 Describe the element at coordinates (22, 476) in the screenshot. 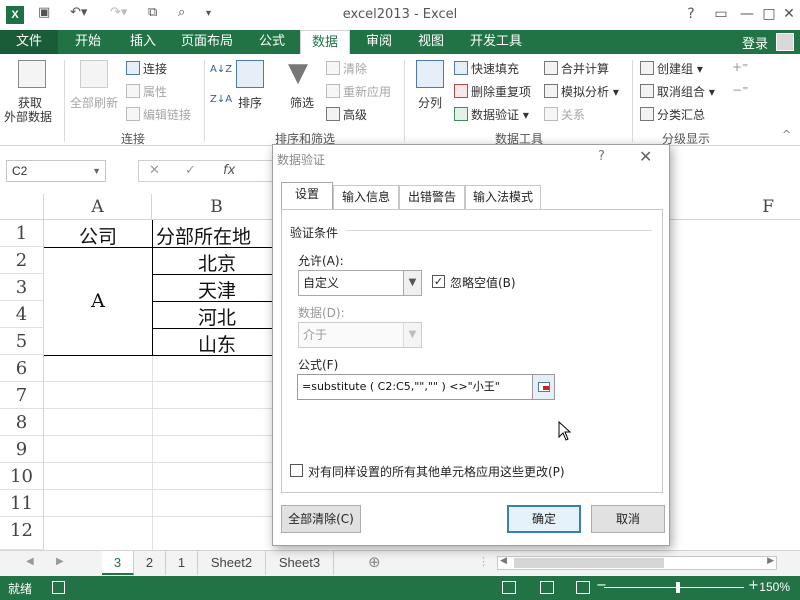

I see `row-header: 10` at that location.